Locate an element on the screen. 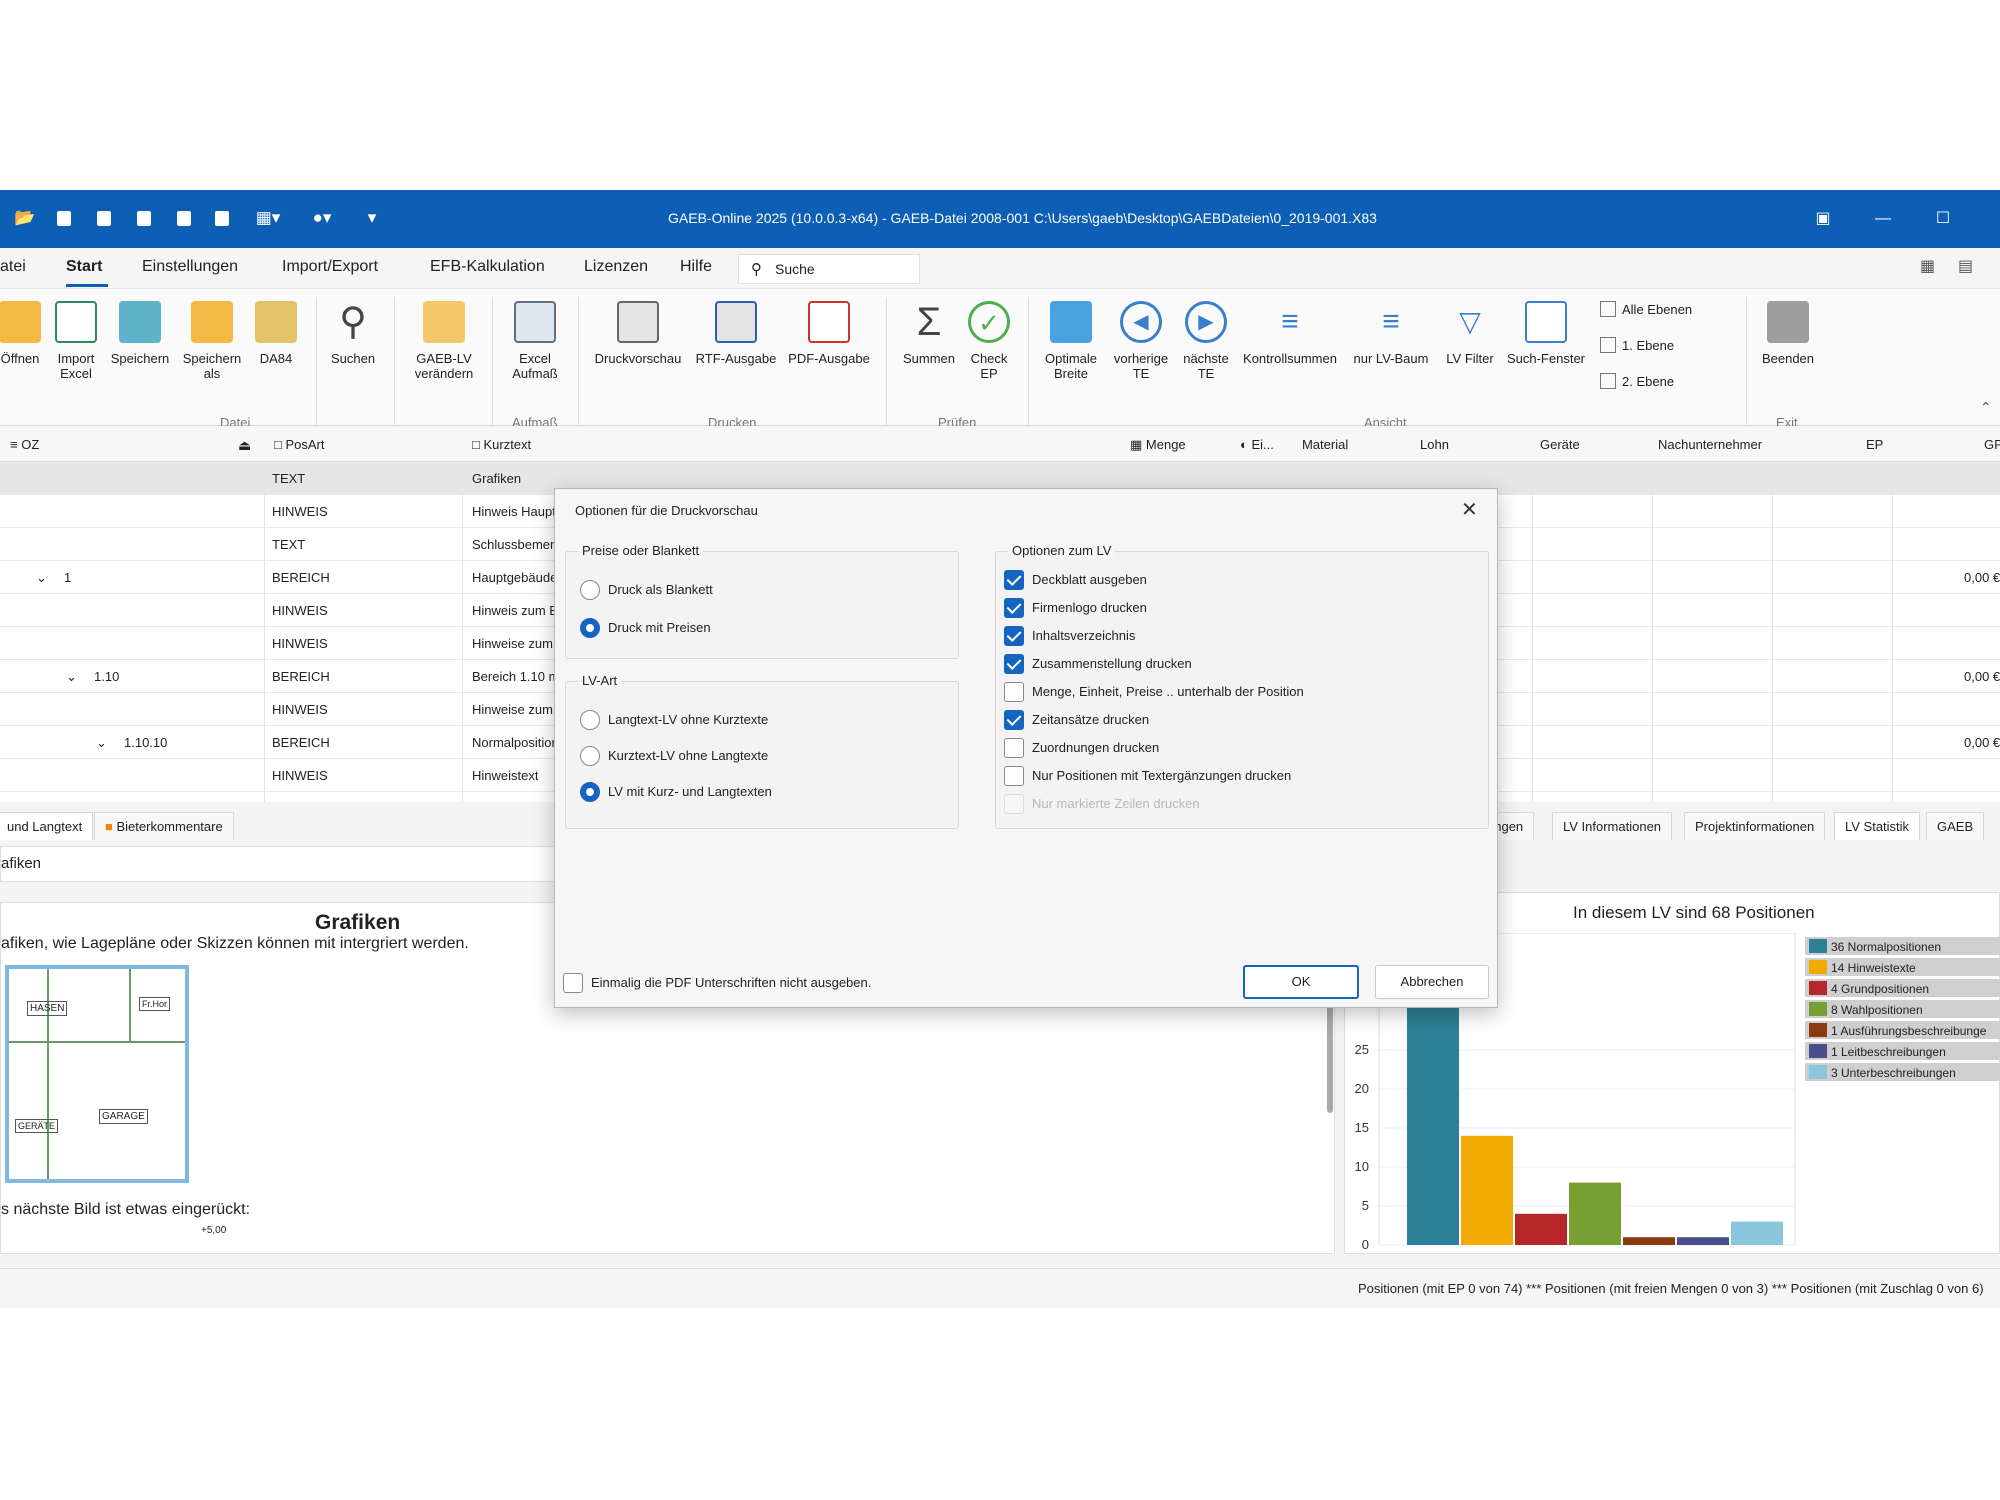 This screenshot has height=1500, width=2000. check-inhaltsverzeichnis: Inhaltsverzeichnis is located at coordinates (1069, 636).